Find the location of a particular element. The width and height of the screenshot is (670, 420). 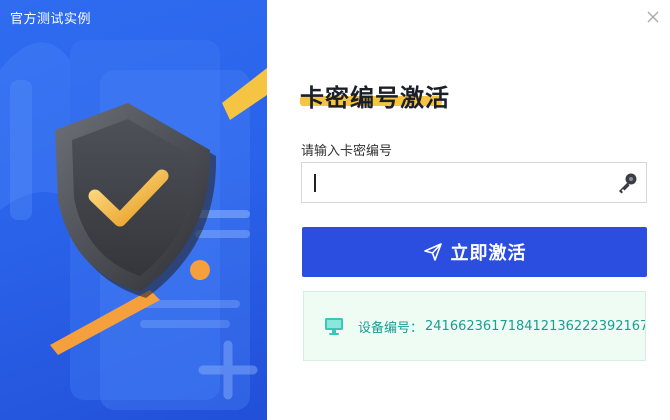

heading-block: 卡密编号激活 is located at coordinates (375, 95).